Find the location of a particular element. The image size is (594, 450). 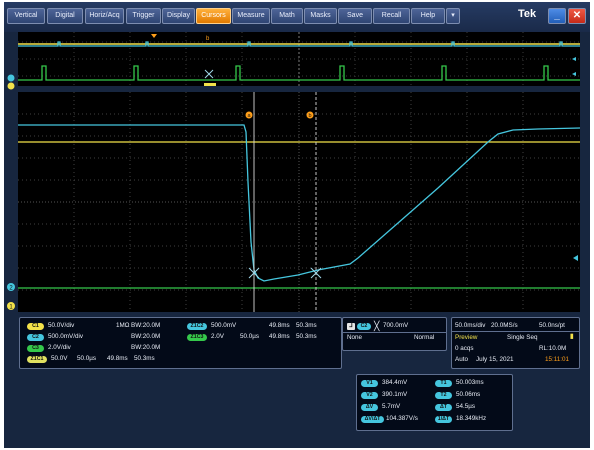

menu-trigger: Trigger is located at coordinates (143, 16).